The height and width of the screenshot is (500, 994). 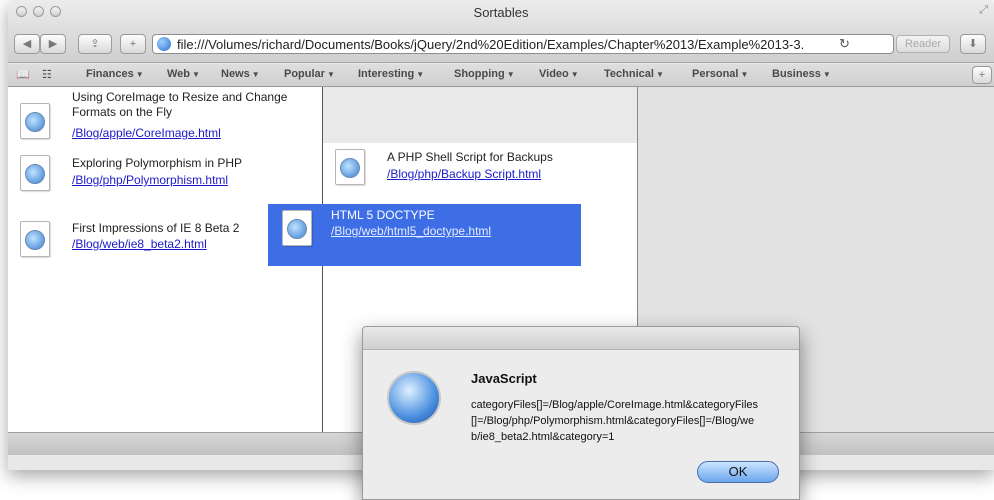 What do you see at coordinates (150, 180) in the screenshot?
I see `file-link: /Blog/php/Polymorphism.html` at bounding box center [150, 180].